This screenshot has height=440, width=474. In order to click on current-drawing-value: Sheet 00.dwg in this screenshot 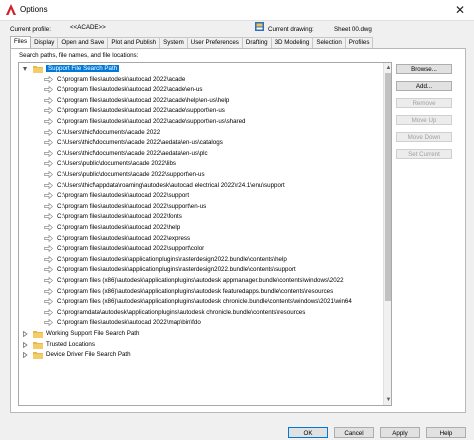, I will do `click(353, 29)`.